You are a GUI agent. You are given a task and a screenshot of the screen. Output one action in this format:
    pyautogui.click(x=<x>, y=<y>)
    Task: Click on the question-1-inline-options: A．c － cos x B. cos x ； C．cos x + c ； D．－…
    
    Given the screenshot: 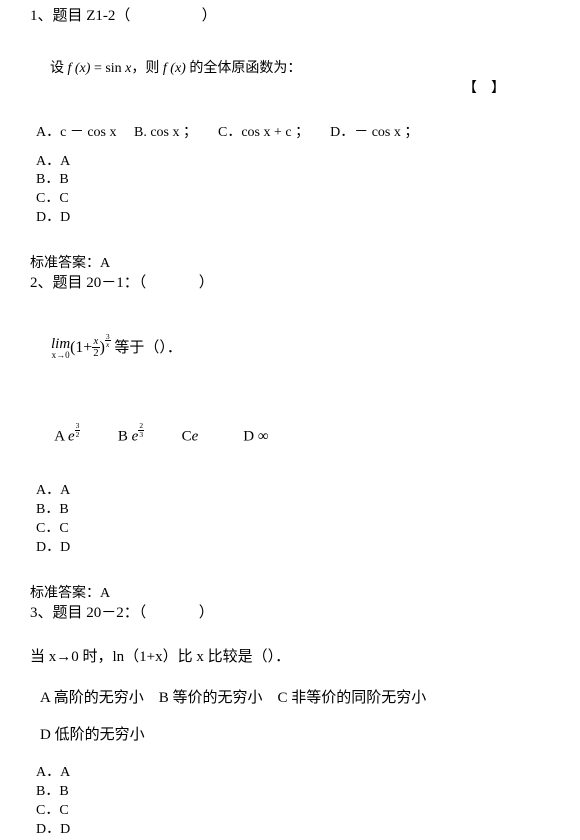 What is the action you would take?
    pyautogui.click(x=227, y=132)
    